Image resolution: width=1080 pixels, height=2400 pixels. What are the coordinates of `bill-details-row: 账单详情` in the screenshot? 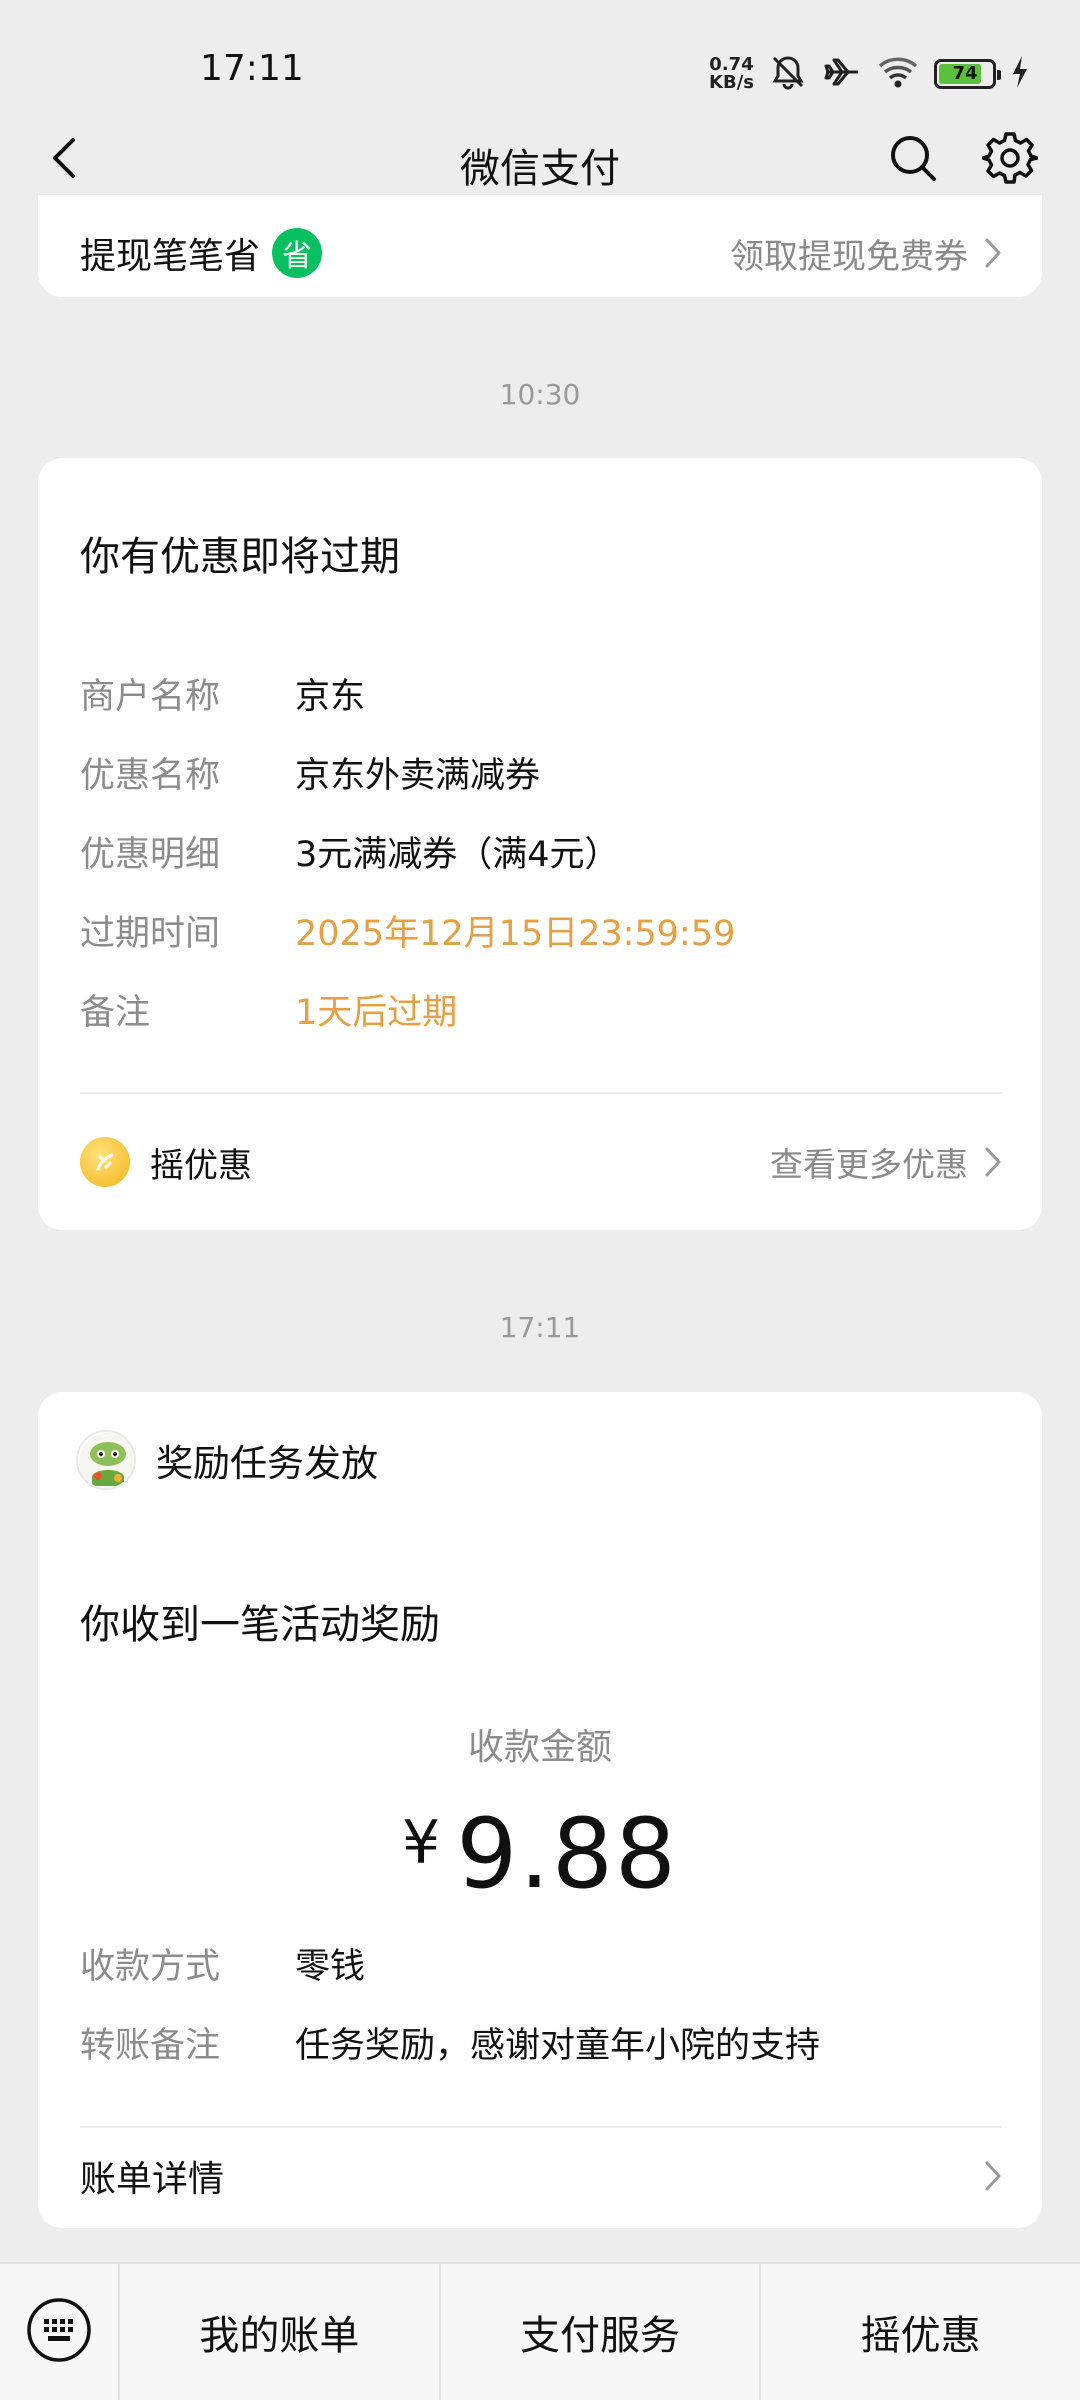 It's located at (541, 2176).